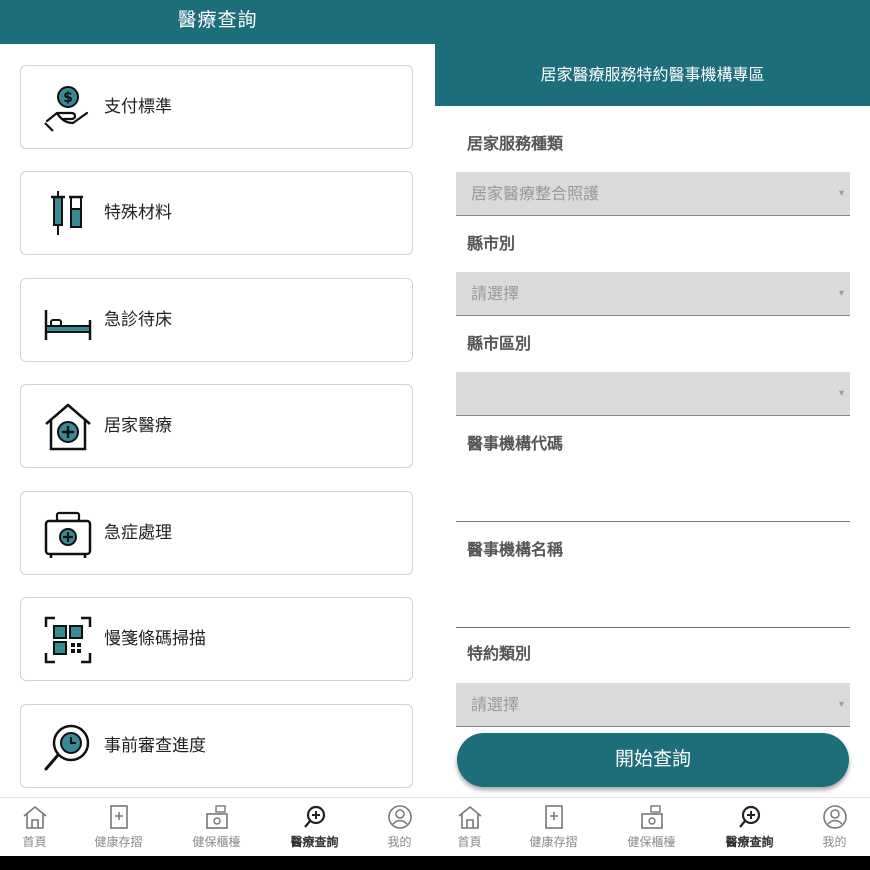 The width and height of the screenshot is (870, 870). I want to click on county-label: 縣市別, so click(491, 243).